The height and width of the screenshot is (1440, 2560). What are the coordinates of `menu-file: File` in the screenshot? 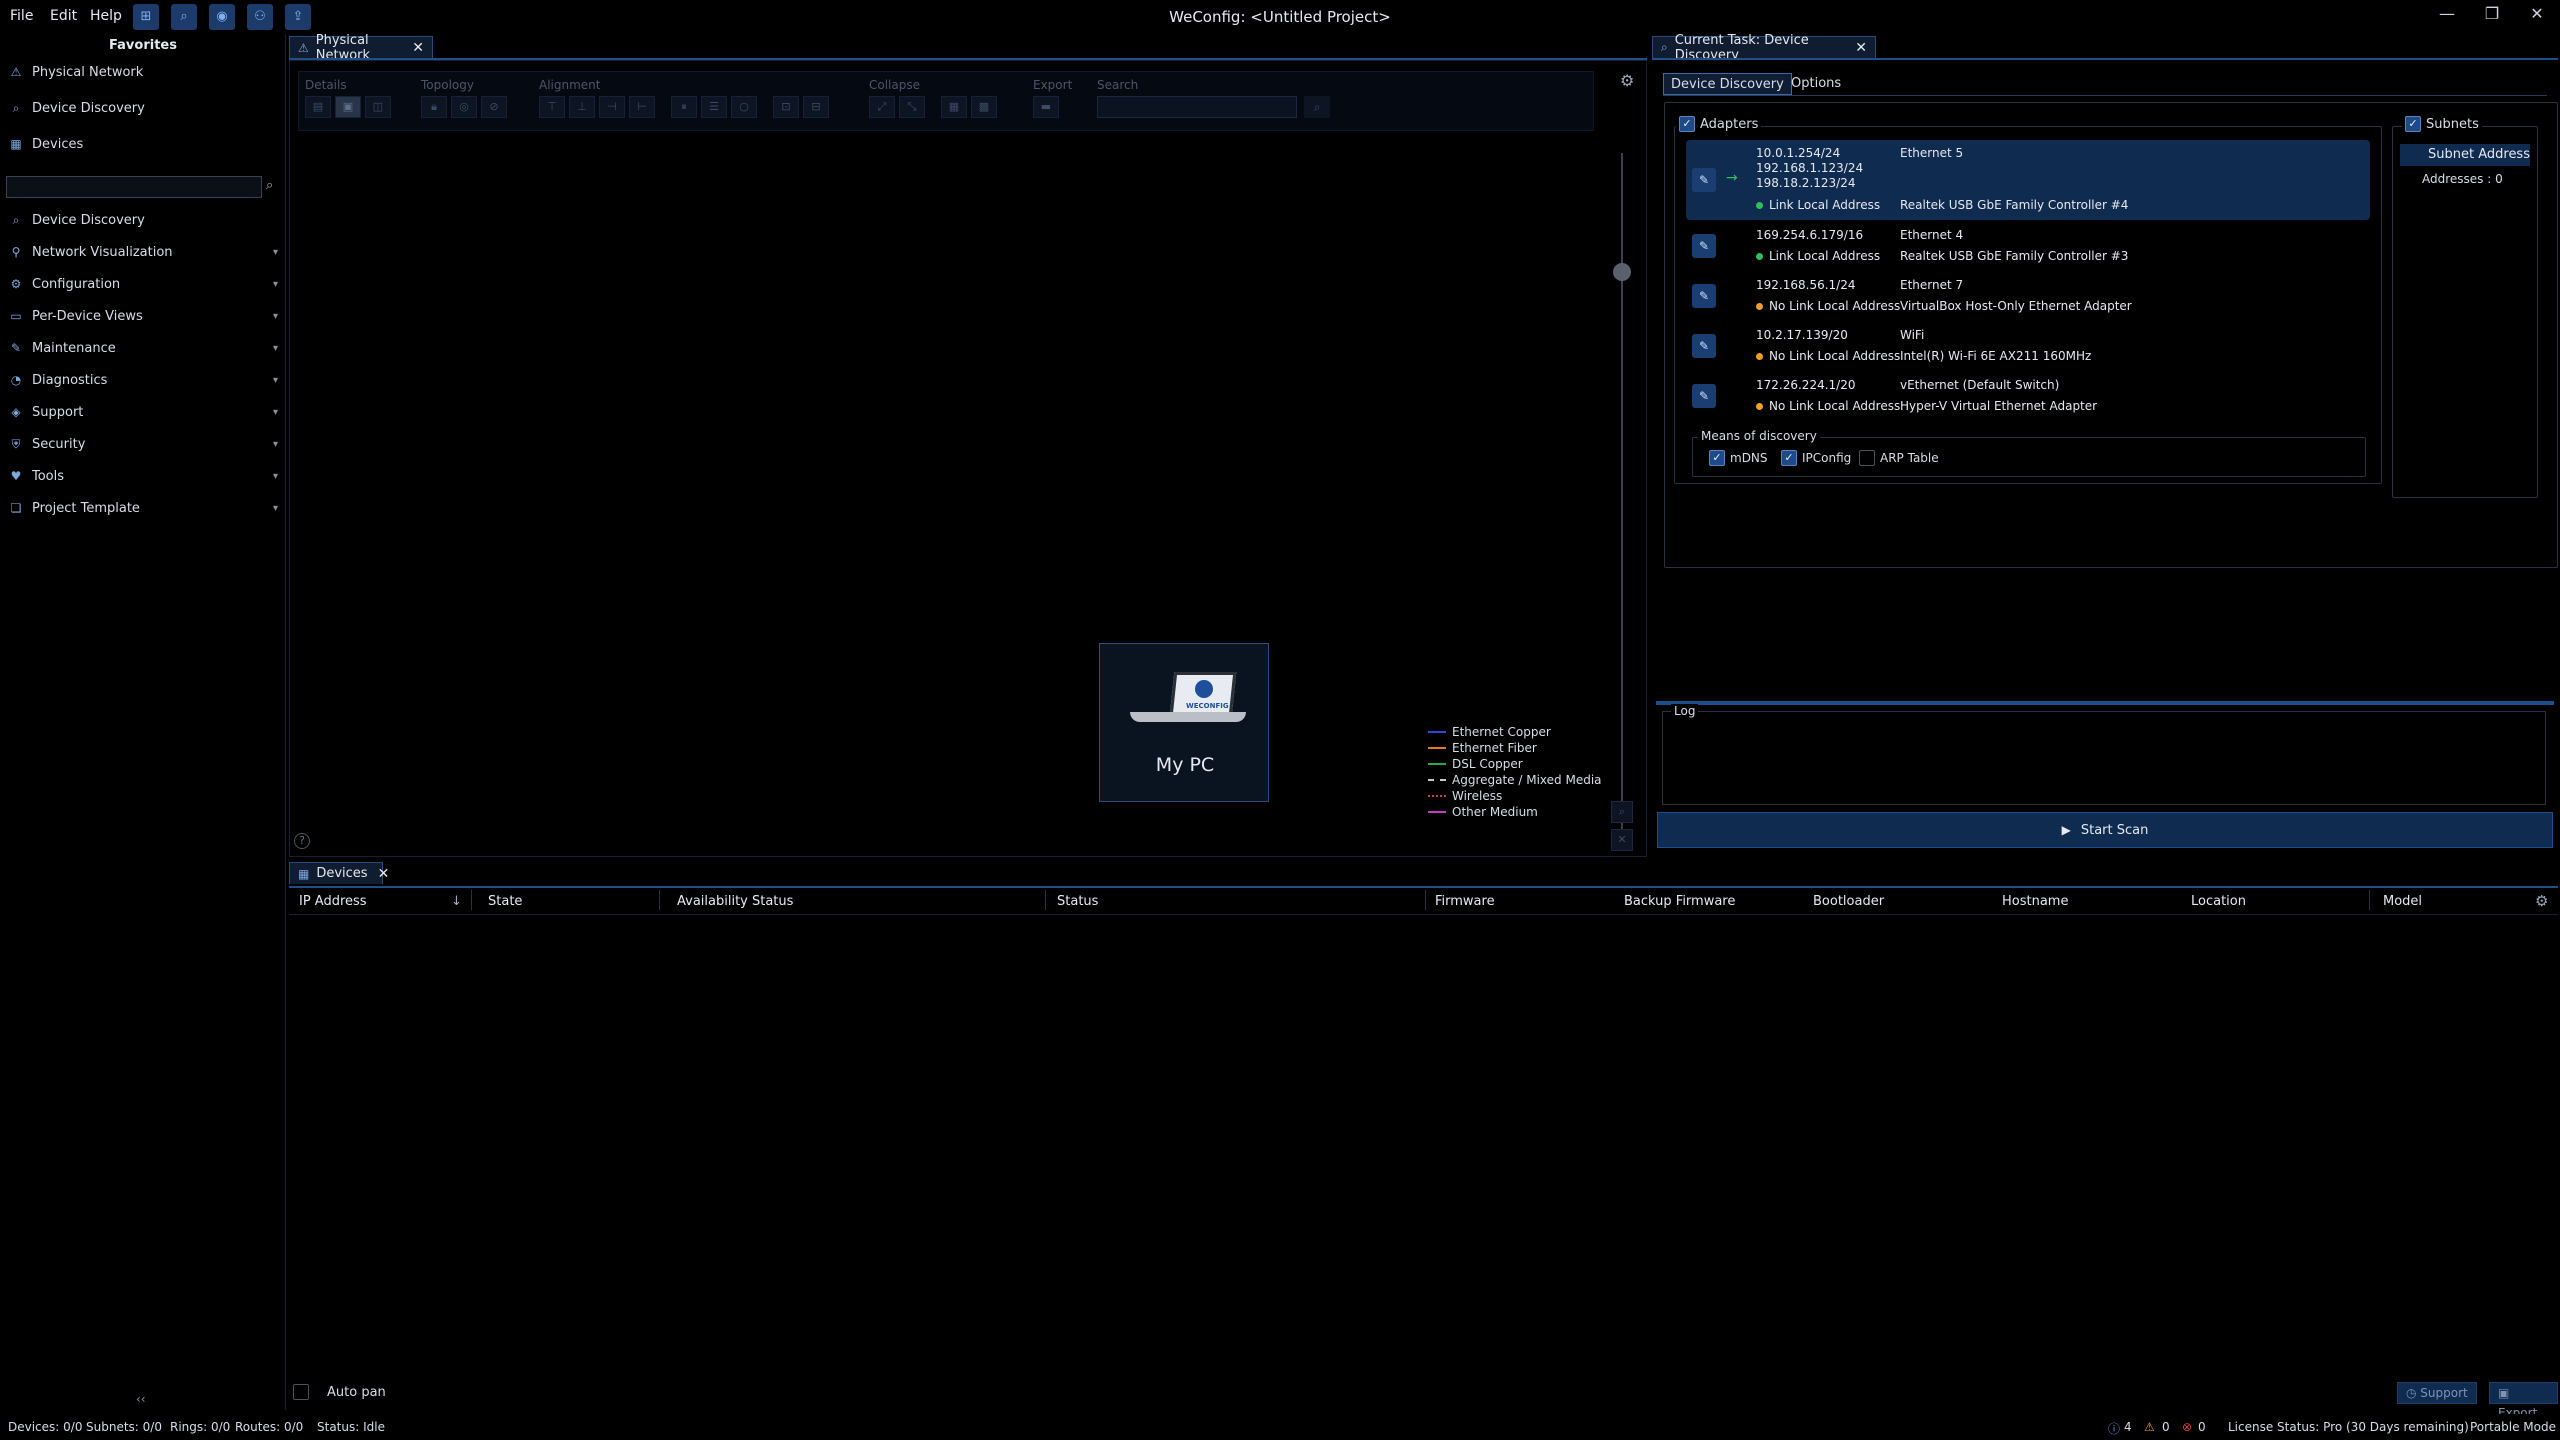 It's located at (21, 16).